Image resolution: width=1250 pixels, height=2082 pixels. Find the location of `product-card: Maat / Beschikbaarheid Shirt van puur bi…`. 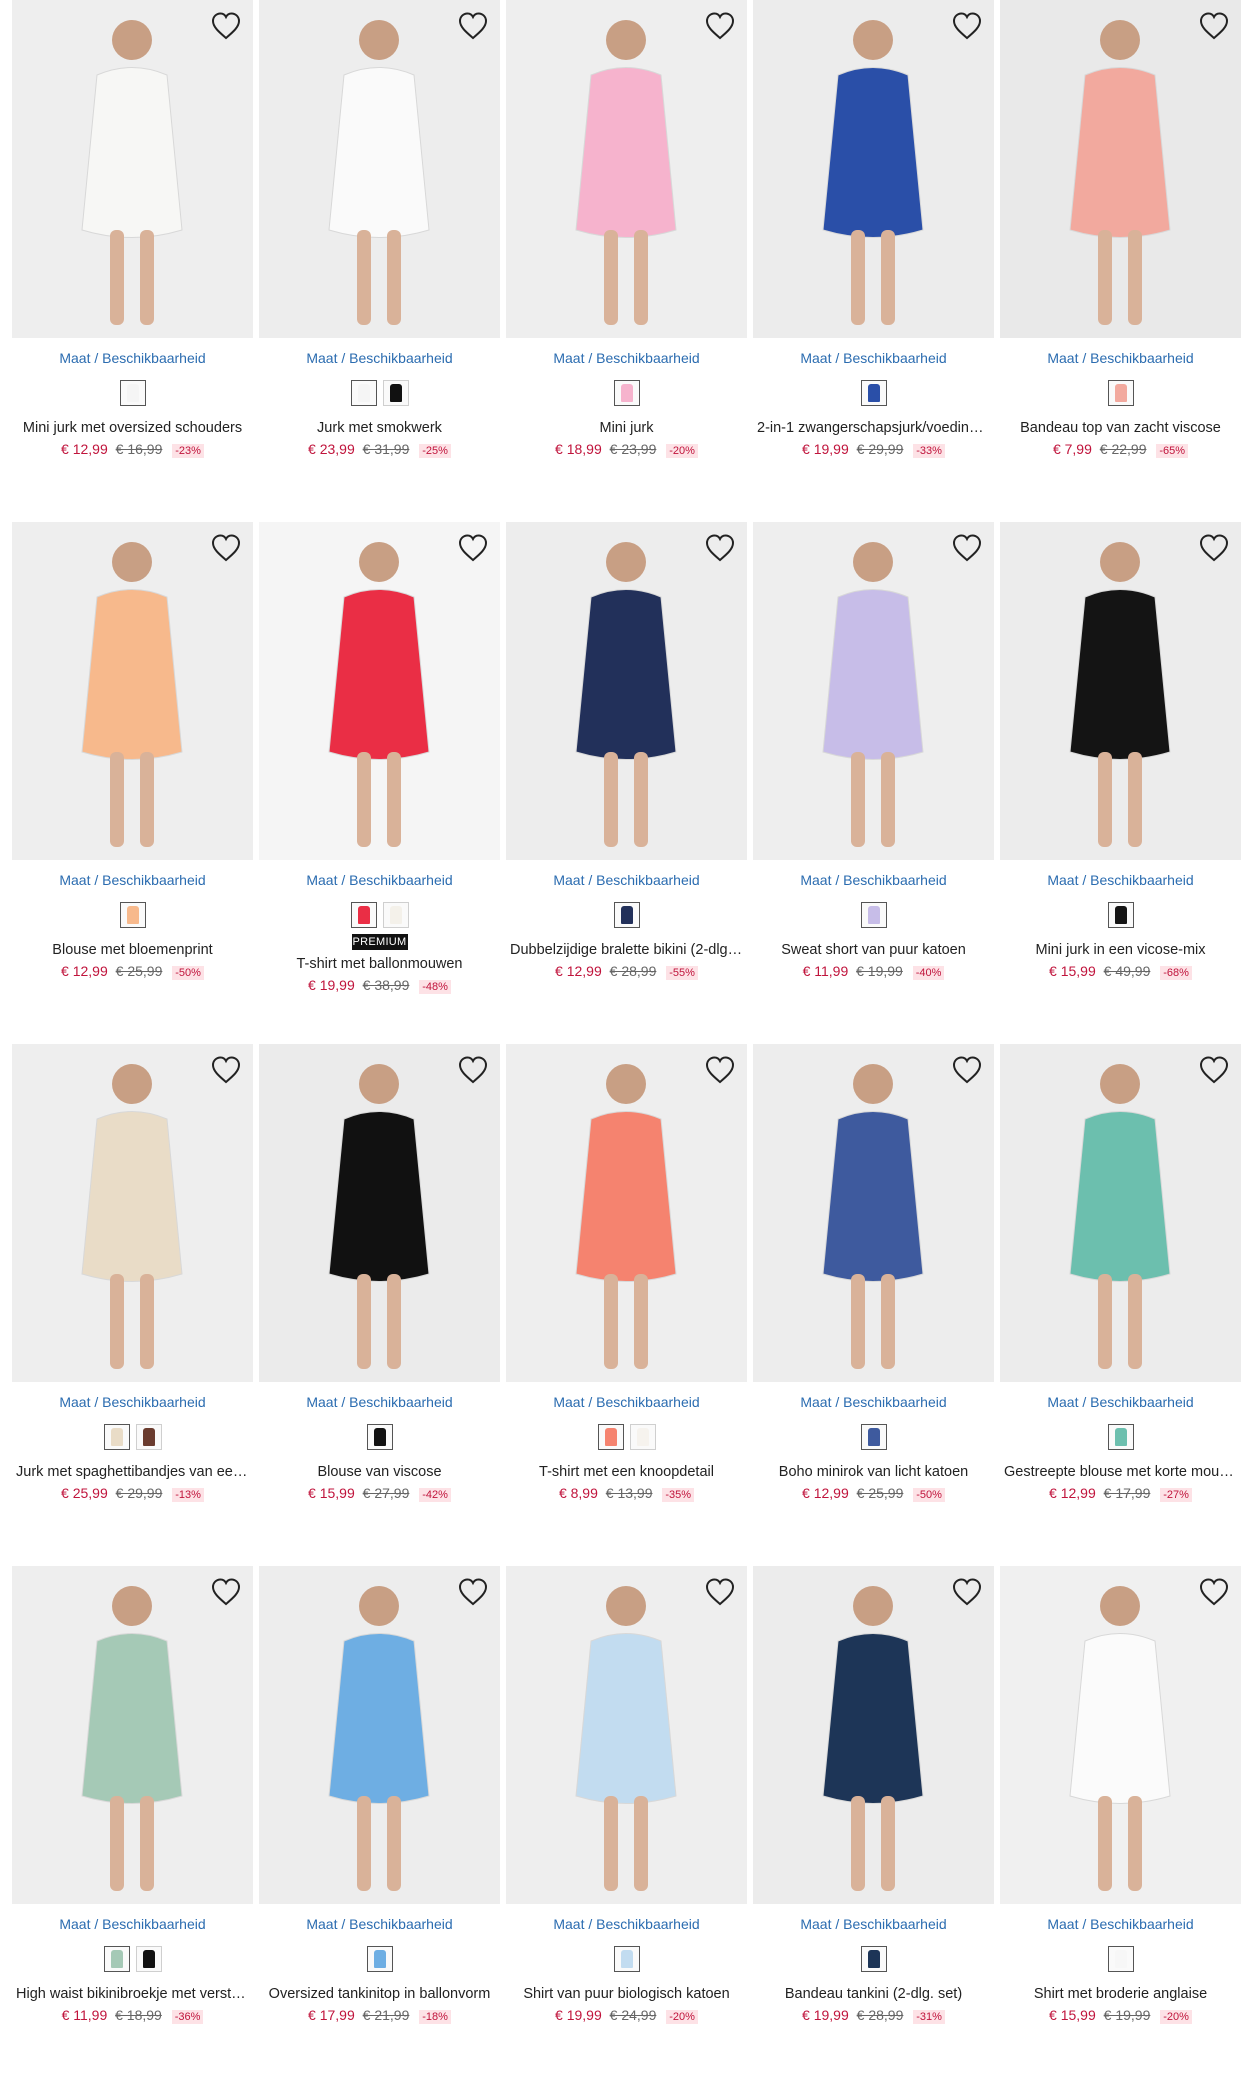

product-card: Maat / Beschikbaarheid Shirt van puur bi… is located at coordinates (626, 1795).